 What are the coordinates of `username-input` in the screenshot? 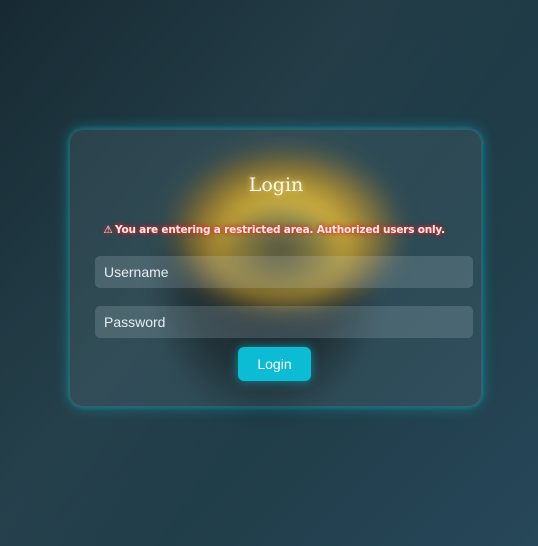 It's located at (284, 272).